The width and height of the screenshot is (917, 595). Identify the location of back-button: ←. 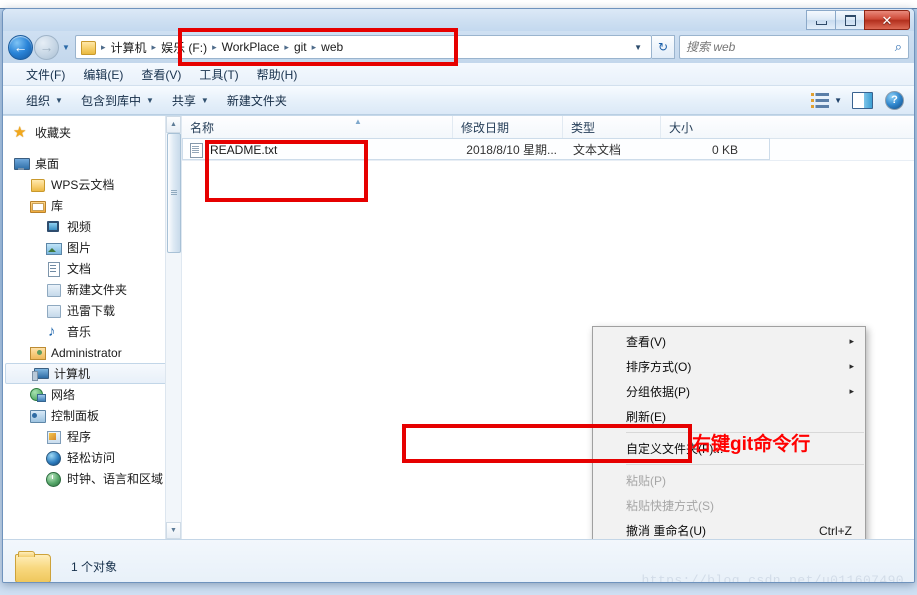
(20, 47).